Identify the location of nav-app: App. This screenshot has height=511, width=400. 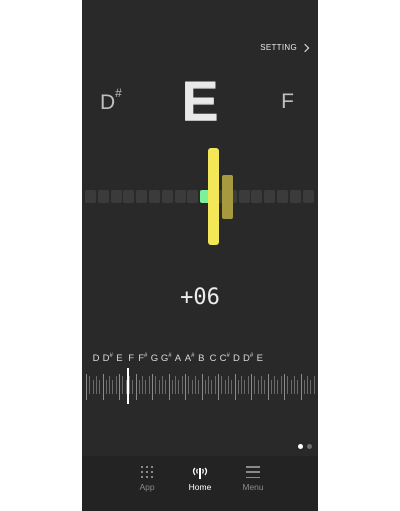
(147, 479).